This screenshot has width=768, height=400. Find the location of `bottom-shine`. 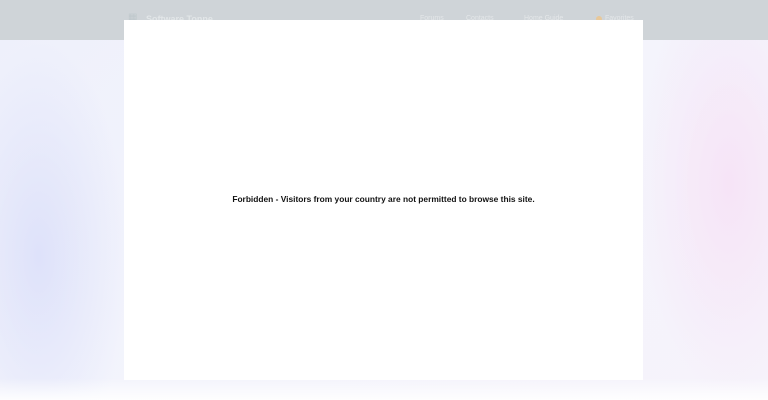

bottom-shine is located at coordinates (384, 389).